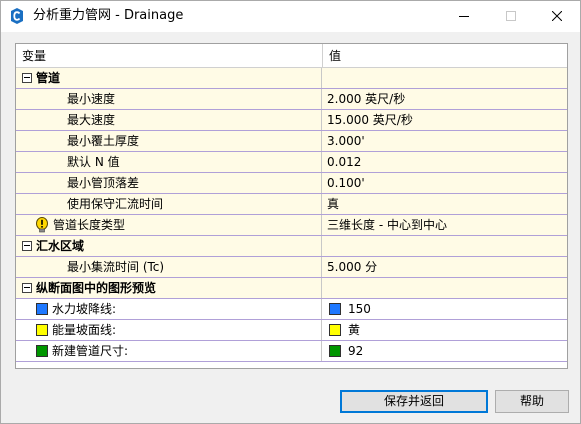 Image resolution: width=581 pixels, height=424 pixels. I want to click on close-icon, so click(557, 16).